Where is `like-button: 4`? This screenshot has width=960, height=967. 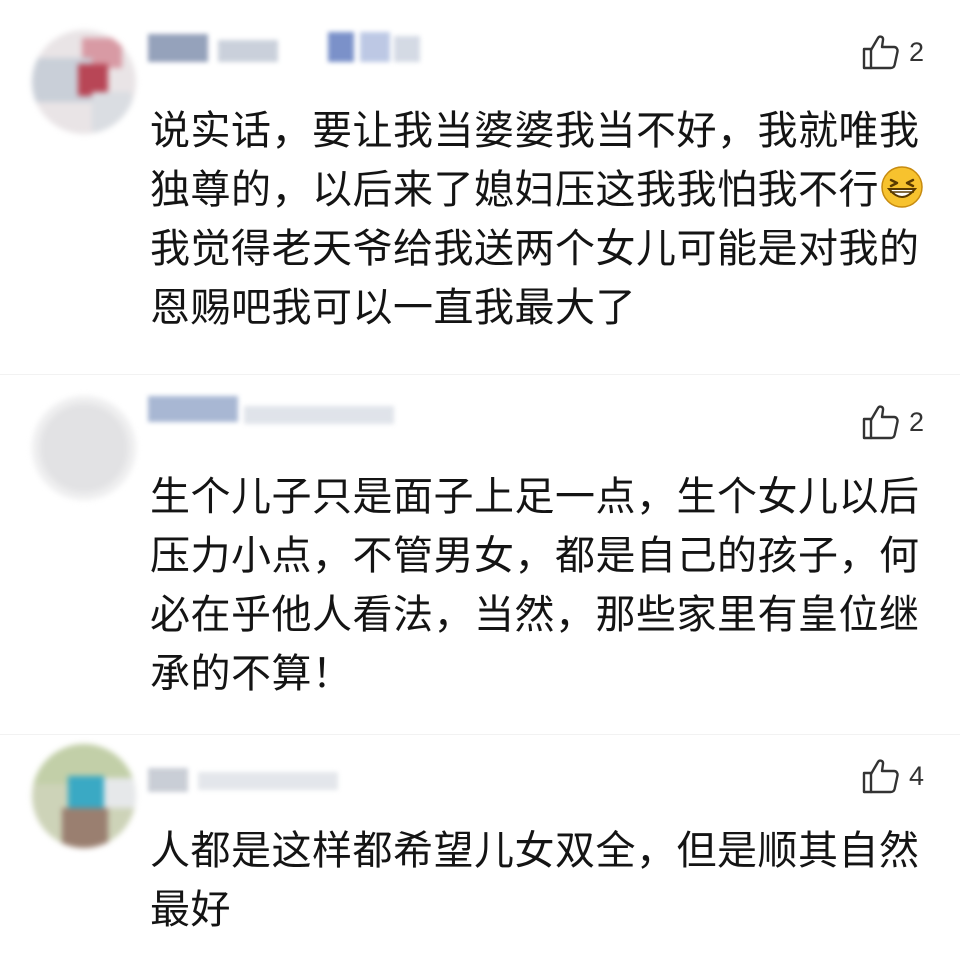 like-button: 4 is located at coordinates (892, 776).